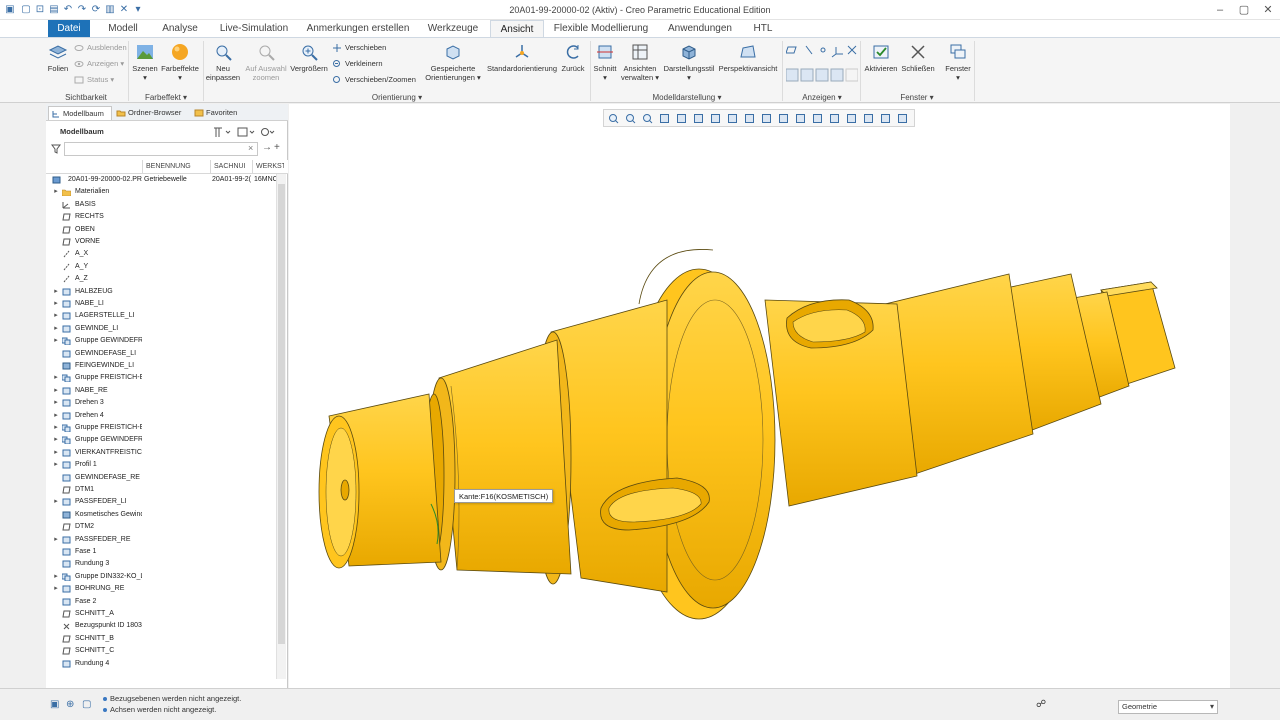 Image resolution: width=1280 pixels, height=720 pixels. What do you see at coordinates (517, 28) in the screenshot?
I see `tab-ansicht: Ansicht` at bounding box center [517, 28].